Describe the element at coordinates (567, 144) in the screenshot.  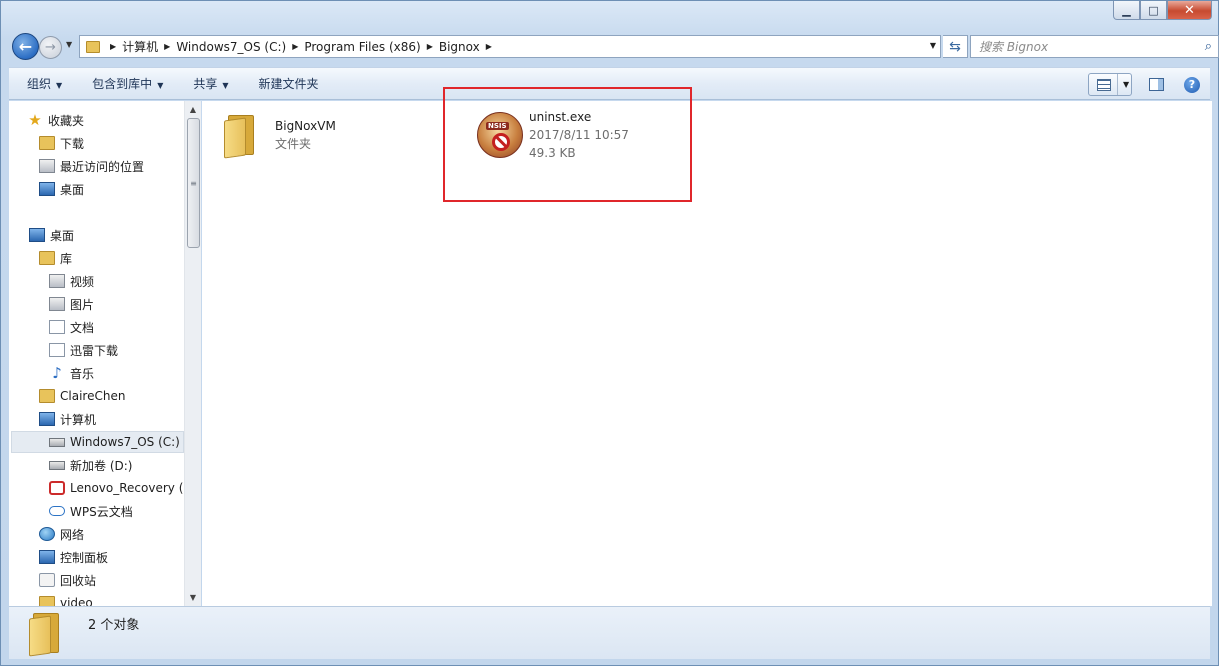
I see `highlight-box` at that location.